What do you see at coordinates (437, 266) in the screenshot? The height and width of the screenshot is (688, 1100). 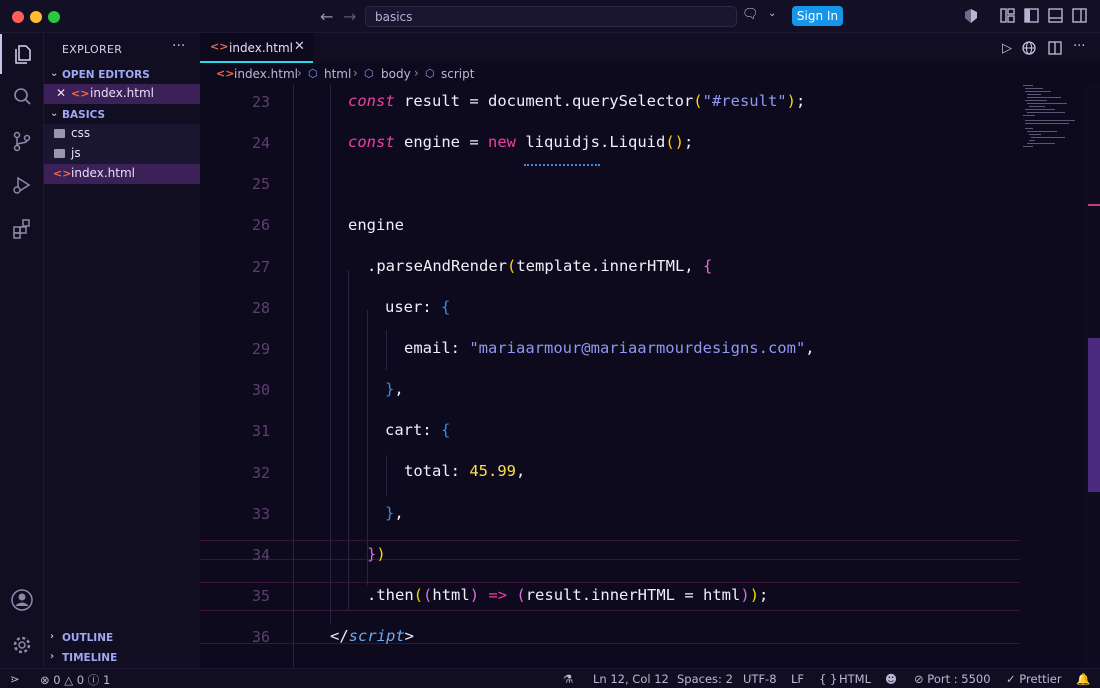 I see `code-text: .parseAndRender` at bounding box center [437, 266].